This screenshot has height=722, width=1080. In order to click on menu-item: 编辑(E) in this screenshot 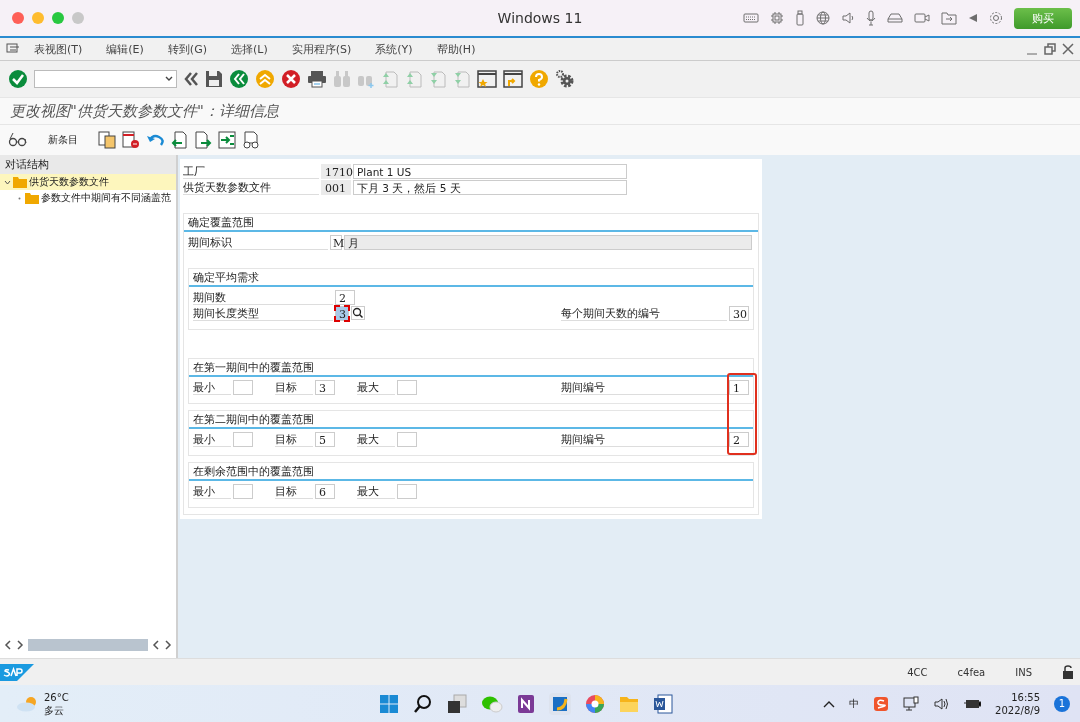, I will do `click(123, 49)`.